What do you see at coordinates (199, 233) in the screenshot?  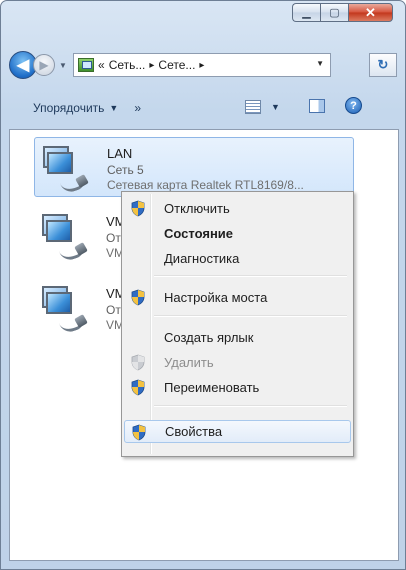 I see `menu-item-label: Состояние` at bounding box center [199, 233].